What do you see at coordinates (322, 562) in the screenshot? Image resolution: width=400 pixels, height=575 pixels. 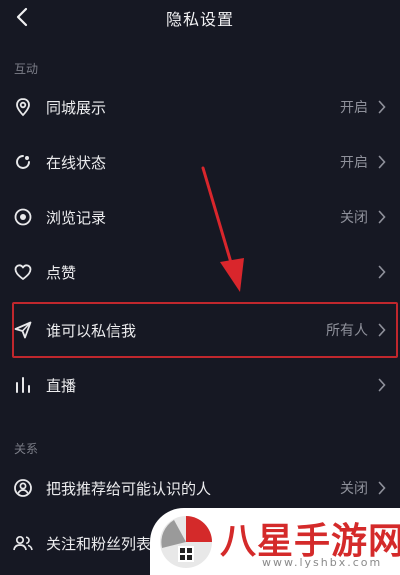 I see `watermark-url: www.lyshbx.com` at bounding box center [322, 562].